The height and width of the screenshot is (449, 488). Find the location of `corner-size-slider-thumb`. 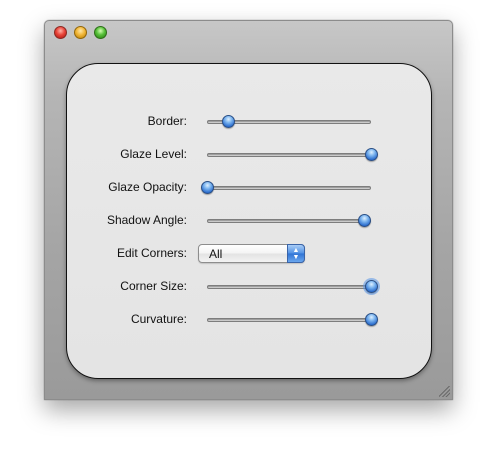

corner-size-slider-thumb is located at coordinates (371, 286).